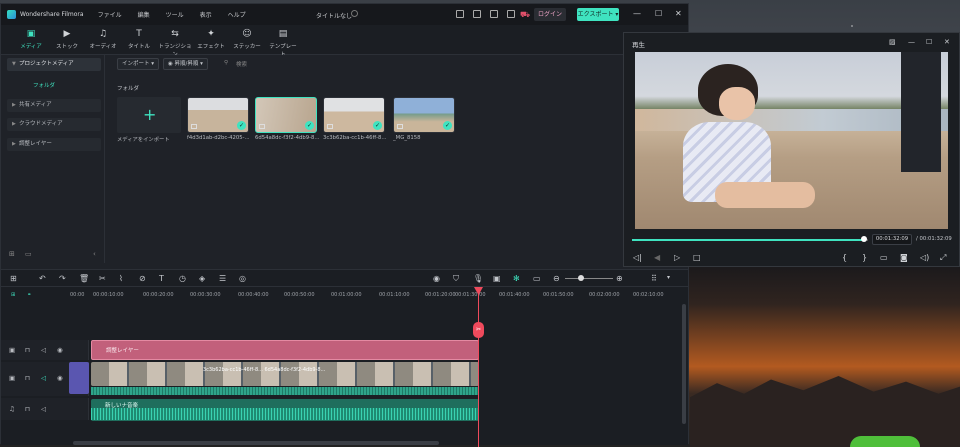  What do you see at coordinates (144, 14) in the screenshot?
I see `menu-edit: 編集` at bounding box center [144, 14].